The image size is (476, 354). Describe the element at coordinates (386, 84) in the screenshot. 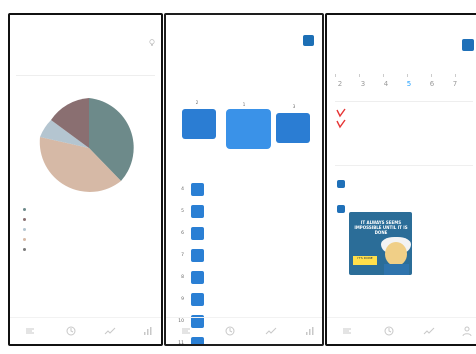

I see `day-4: 4` at that location.